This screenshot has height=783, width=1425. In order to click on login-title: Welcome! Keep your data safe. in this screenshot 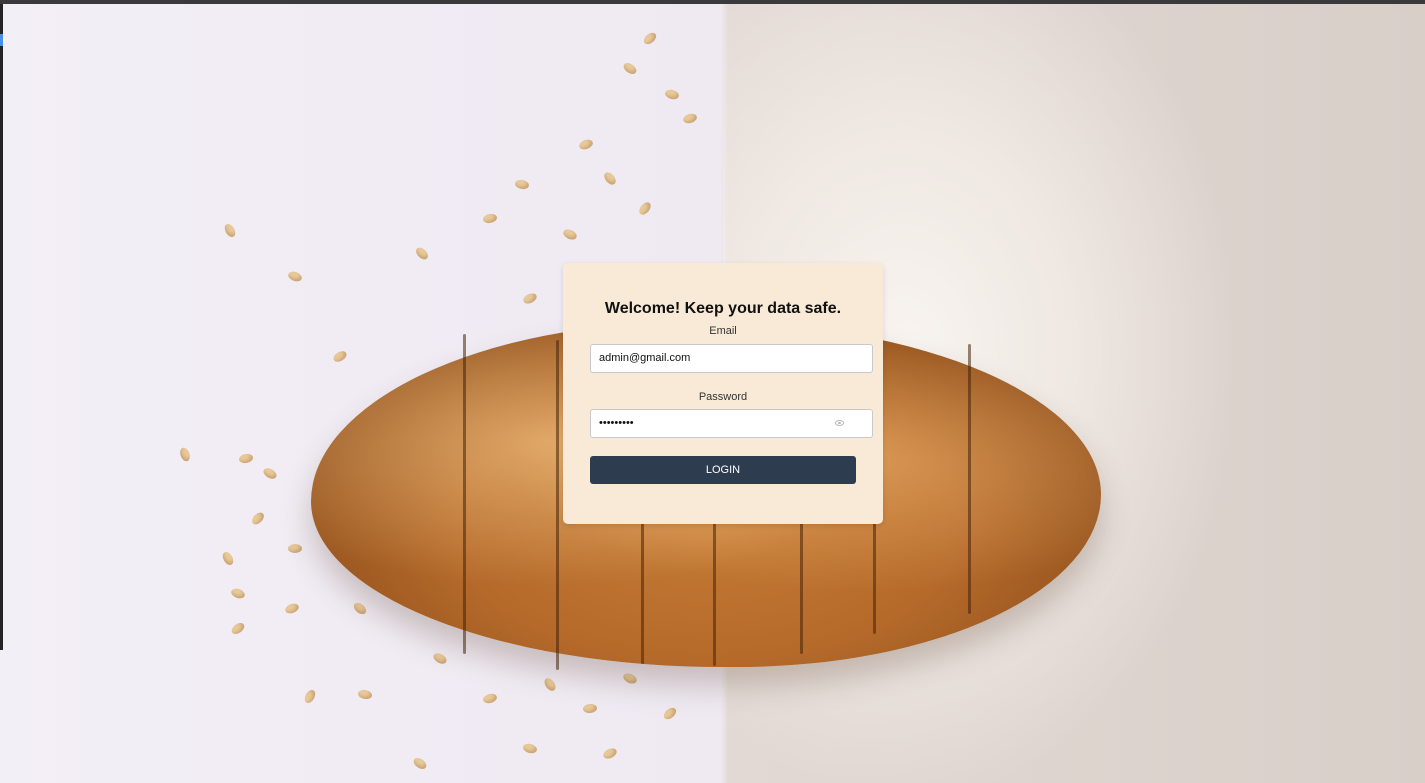, I will do `click(723, 308)`.